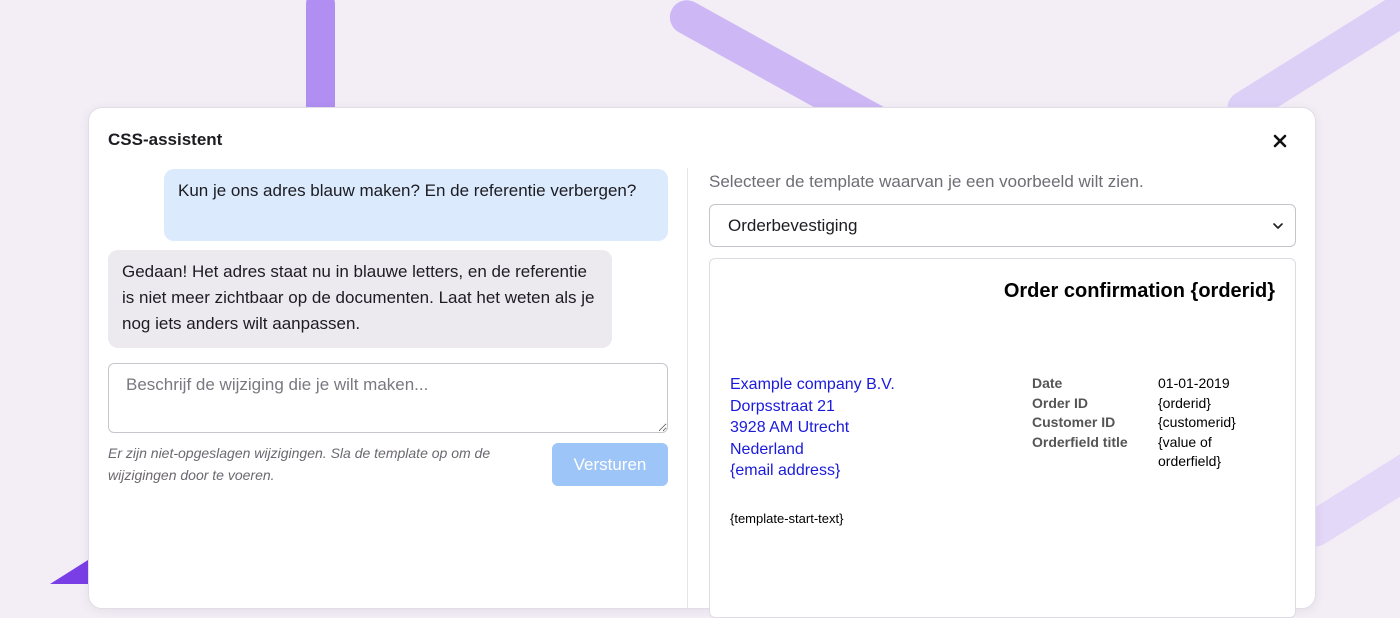 The height and width of the screenshot is (618, 1400). Describe the element at coordinates (610, 464) in the screenshot. I see `send-button: Versturen` at that location.